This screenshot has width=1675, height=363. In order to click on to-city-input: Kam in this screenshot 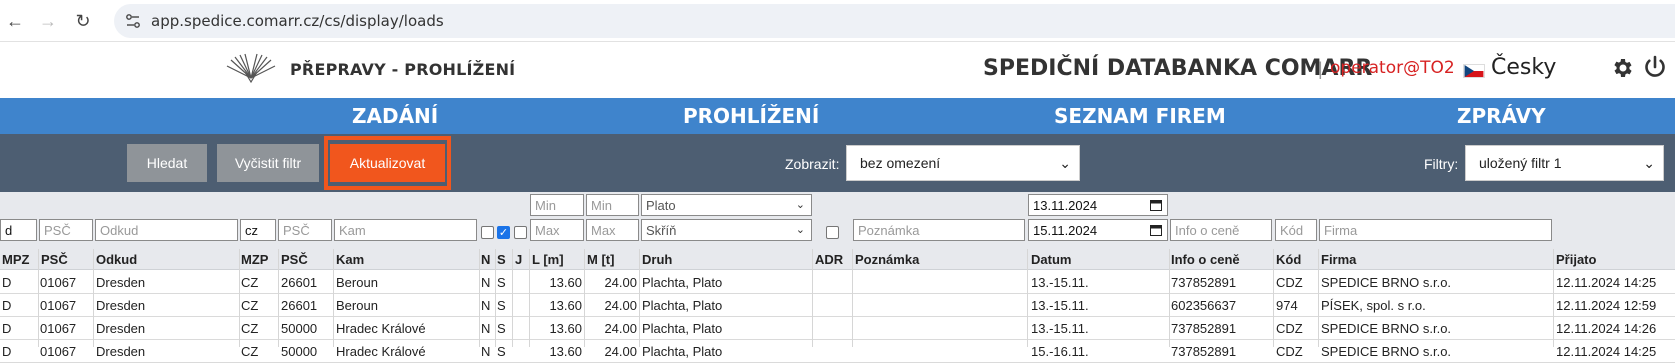, I will do `click(405, 230)`.